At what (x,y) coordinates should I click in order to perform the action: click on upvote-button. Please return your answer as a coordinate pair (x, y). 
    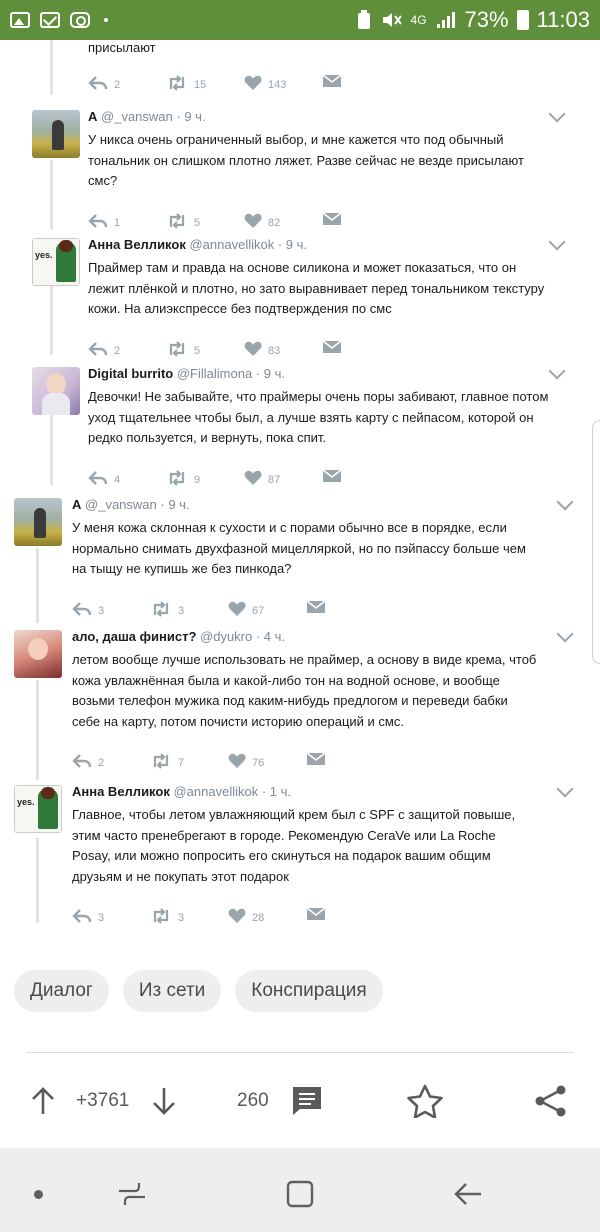
    Looking at the image, I should click on (43, 1101).